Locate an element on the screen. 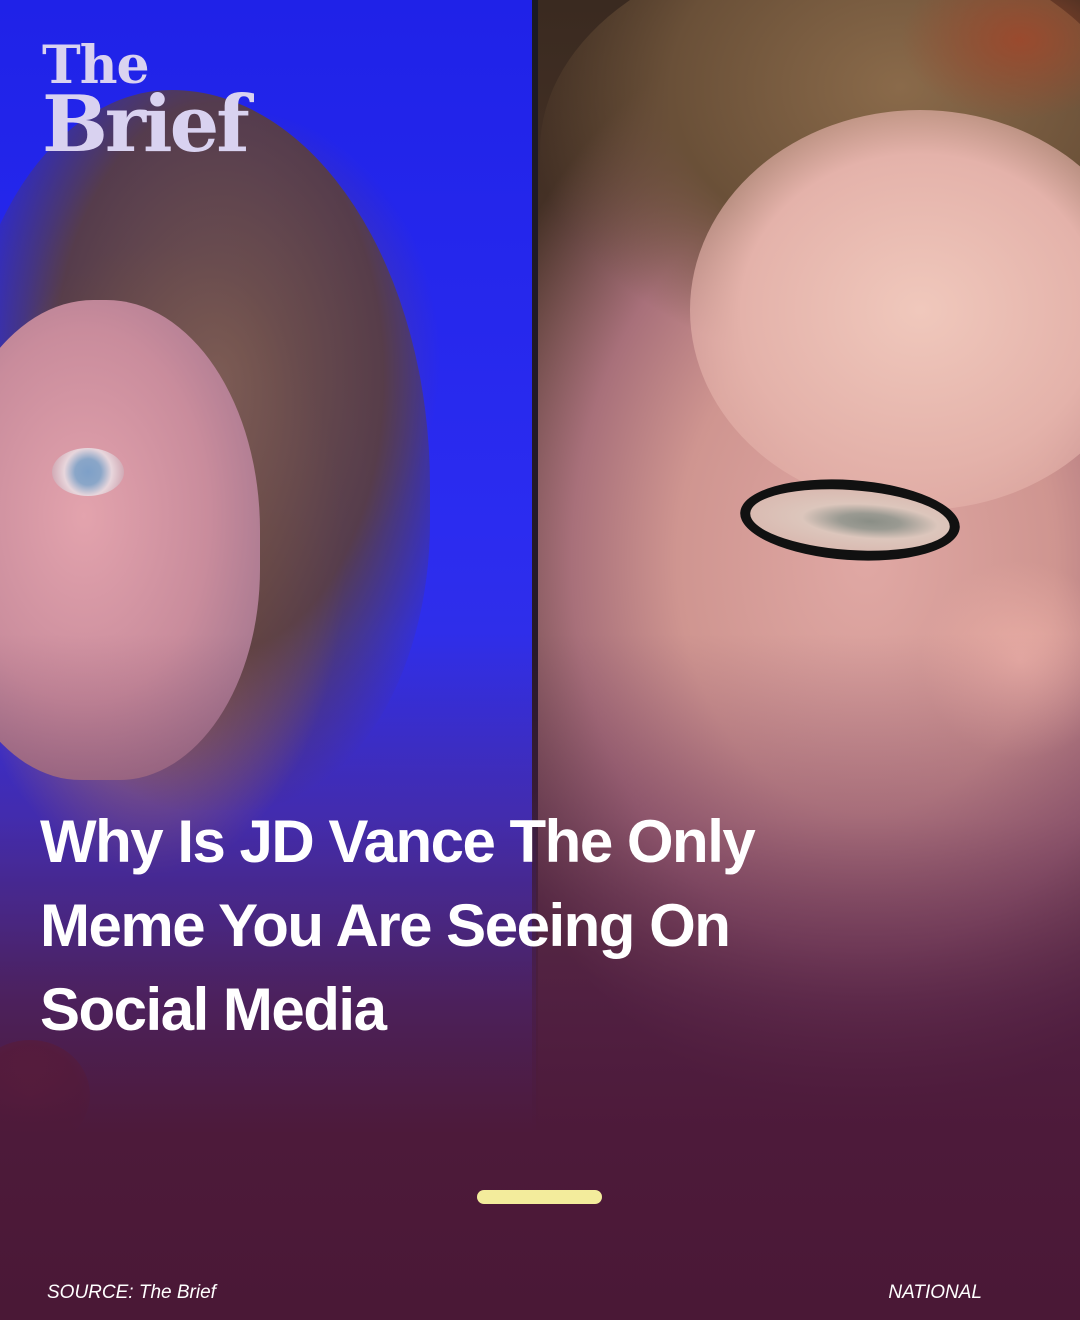  category-label: NATIONAL is located at coordinates (935, 1292).